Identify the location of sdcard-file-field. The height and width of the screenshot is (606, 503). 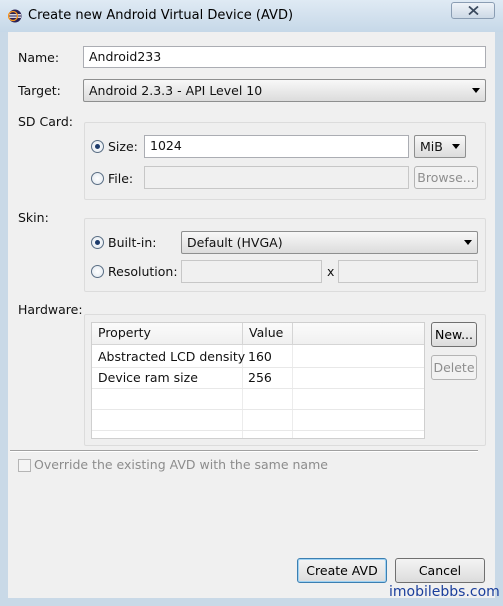
(276, 177).